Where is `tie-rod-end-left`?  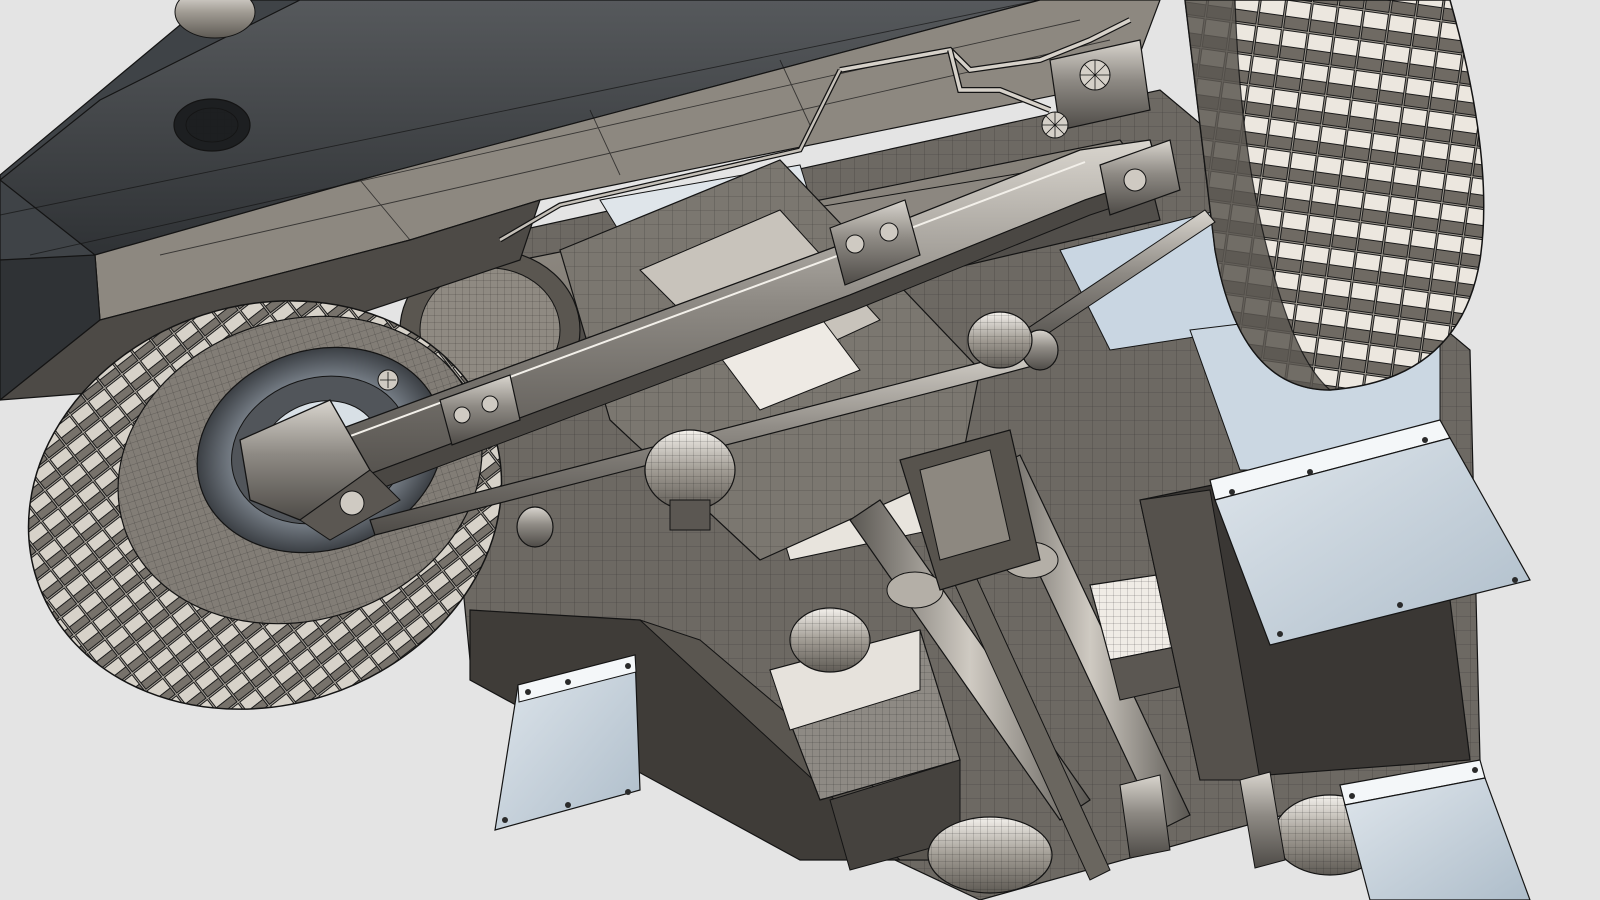
tie-rod-end-left is located at coordinates (535, 527).